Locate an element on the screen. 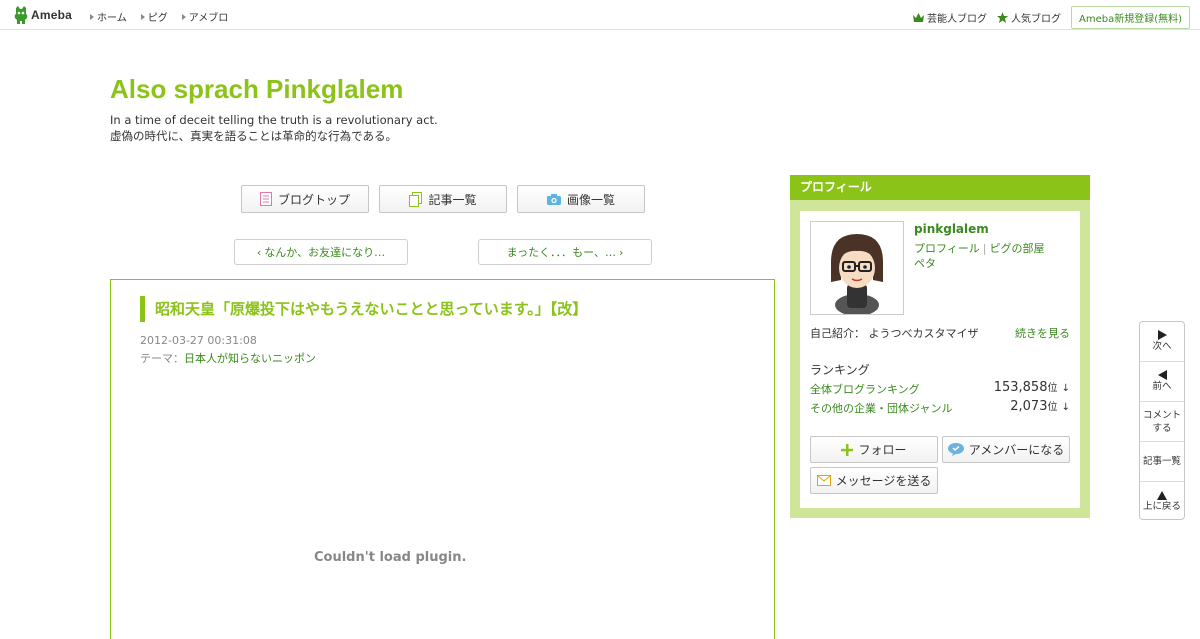 This screenshot has width=1200, height=639. ranking-row-genre: その他の企業・団体ジャンル 2,073位 ↓ is located at coordinates (940, 407).